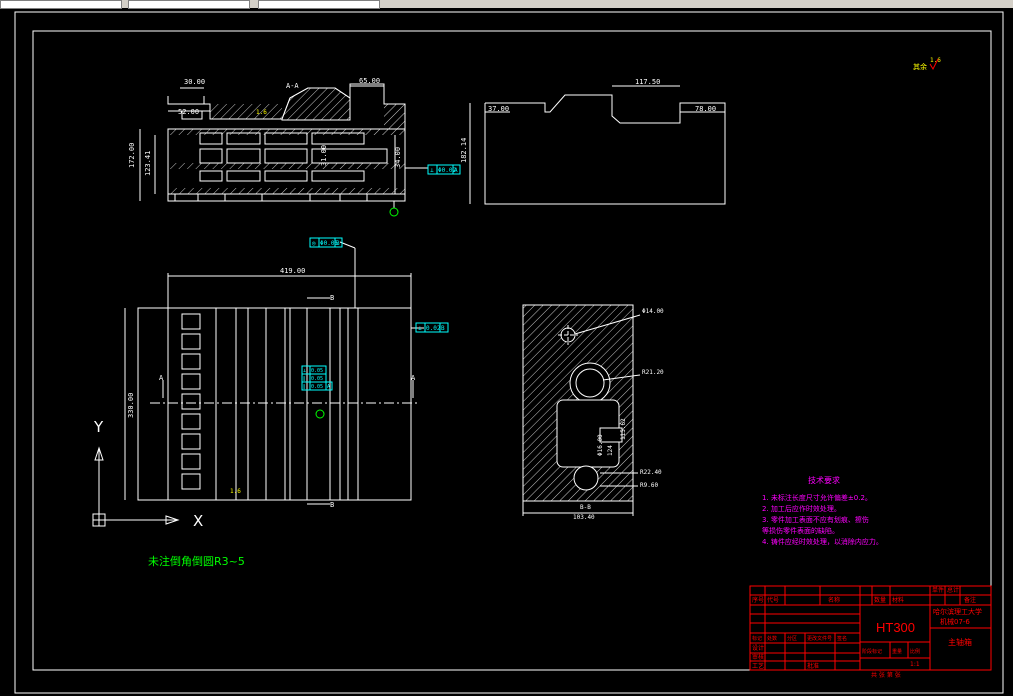 This screenshot has height=696, width=1013. I want to click on fcf2-datum: B, so click(338, 243).